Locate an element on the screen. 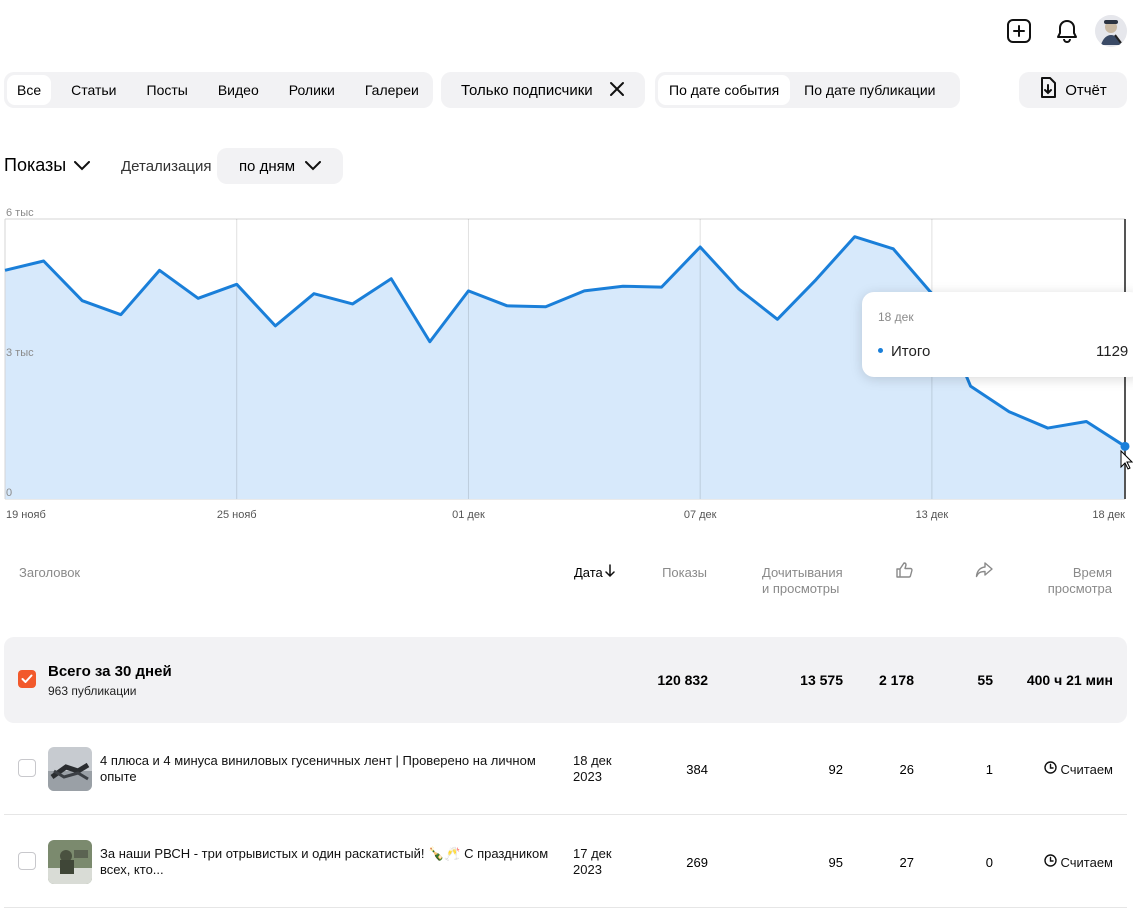  y-tick-label: 6 тыс is located at coordinates (20, 213).